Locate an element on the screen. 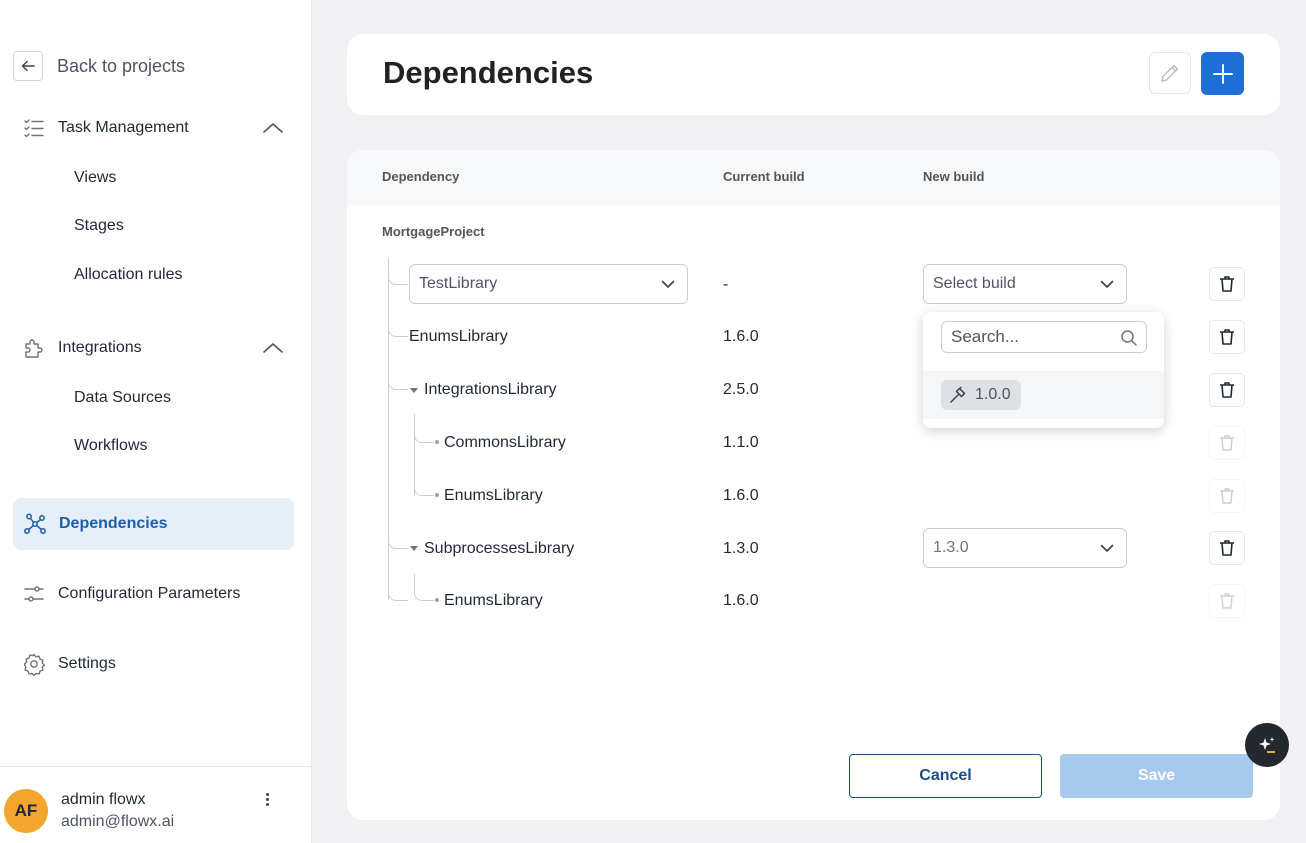 Image resolution: width=1306 pixels, height=843 pixels. nav-label-task-management: Task Management is located at coordinates (123, 127).